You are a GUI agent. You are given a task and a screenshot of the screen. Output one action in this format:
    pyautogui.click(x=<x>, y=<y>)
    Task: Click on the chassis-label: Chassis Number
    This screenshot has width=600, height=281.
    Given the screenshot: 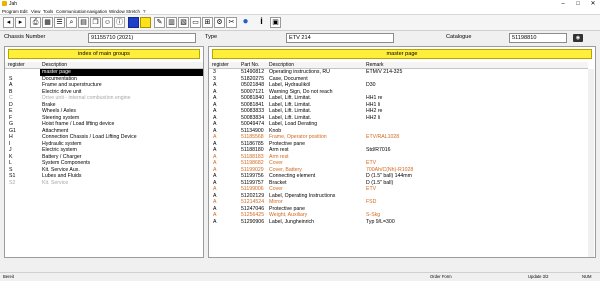 What is the action you would take?
    pyautogui.click(x=25, y=37)
    